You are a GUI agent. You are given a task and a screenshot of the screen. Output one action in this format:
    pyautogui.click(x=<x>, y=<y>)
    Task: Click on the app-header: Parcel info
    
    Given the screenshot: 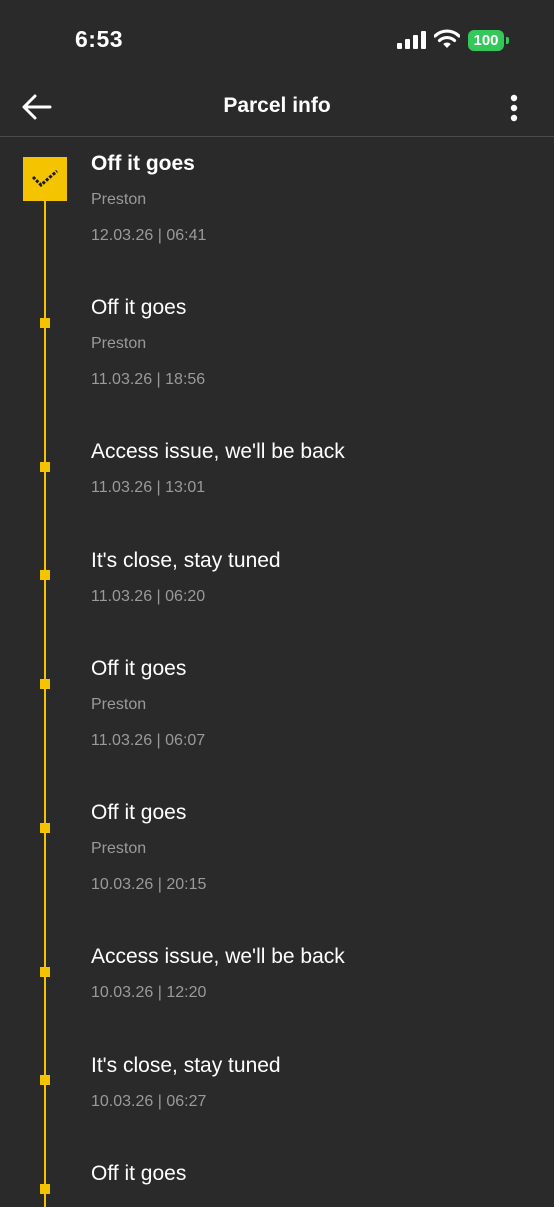 What is the action you would take?
    pyautogui.click(x=277, y=108)
    